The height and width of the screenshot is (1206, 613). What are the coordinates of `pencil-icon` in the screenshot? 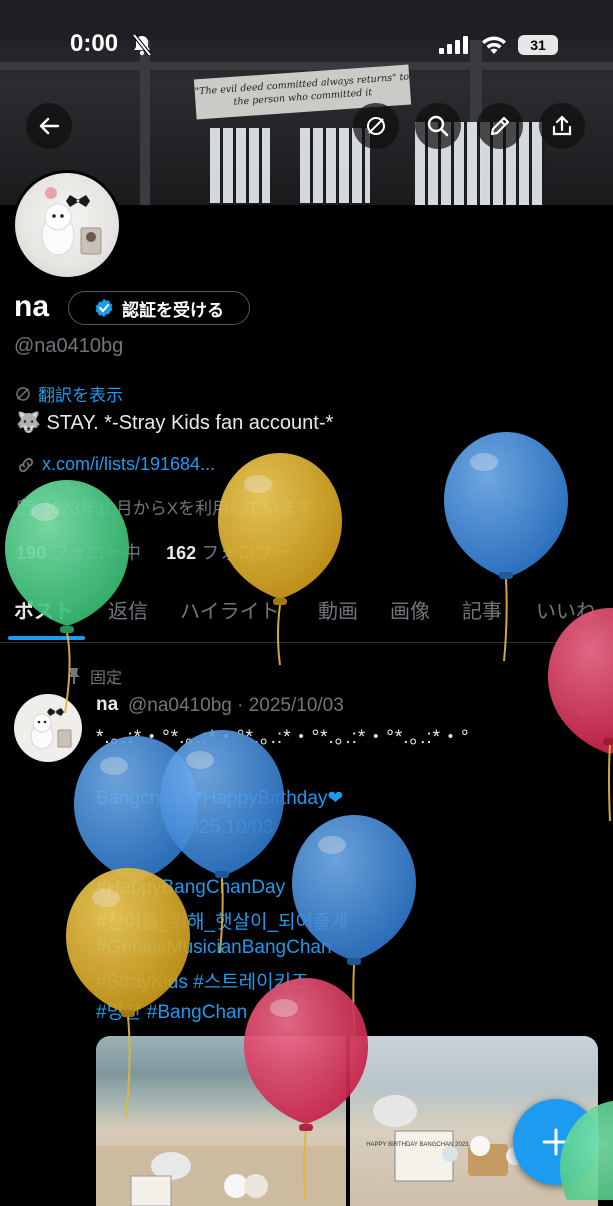 It's located at (500, 126).